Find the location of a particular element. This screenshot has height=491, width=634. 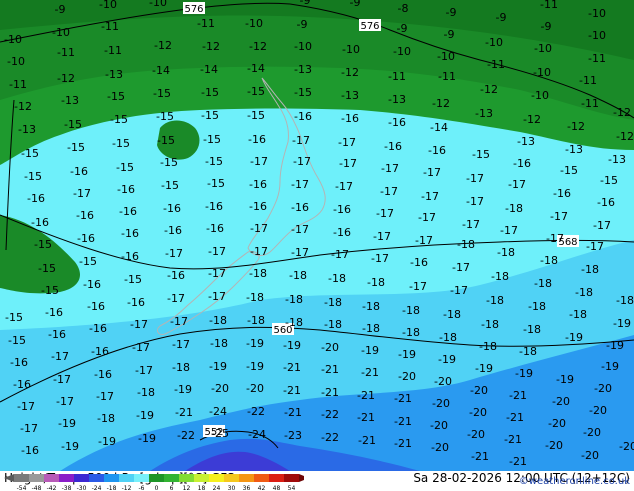

colorbar-left-arrow is located at coordinates (9, 478).